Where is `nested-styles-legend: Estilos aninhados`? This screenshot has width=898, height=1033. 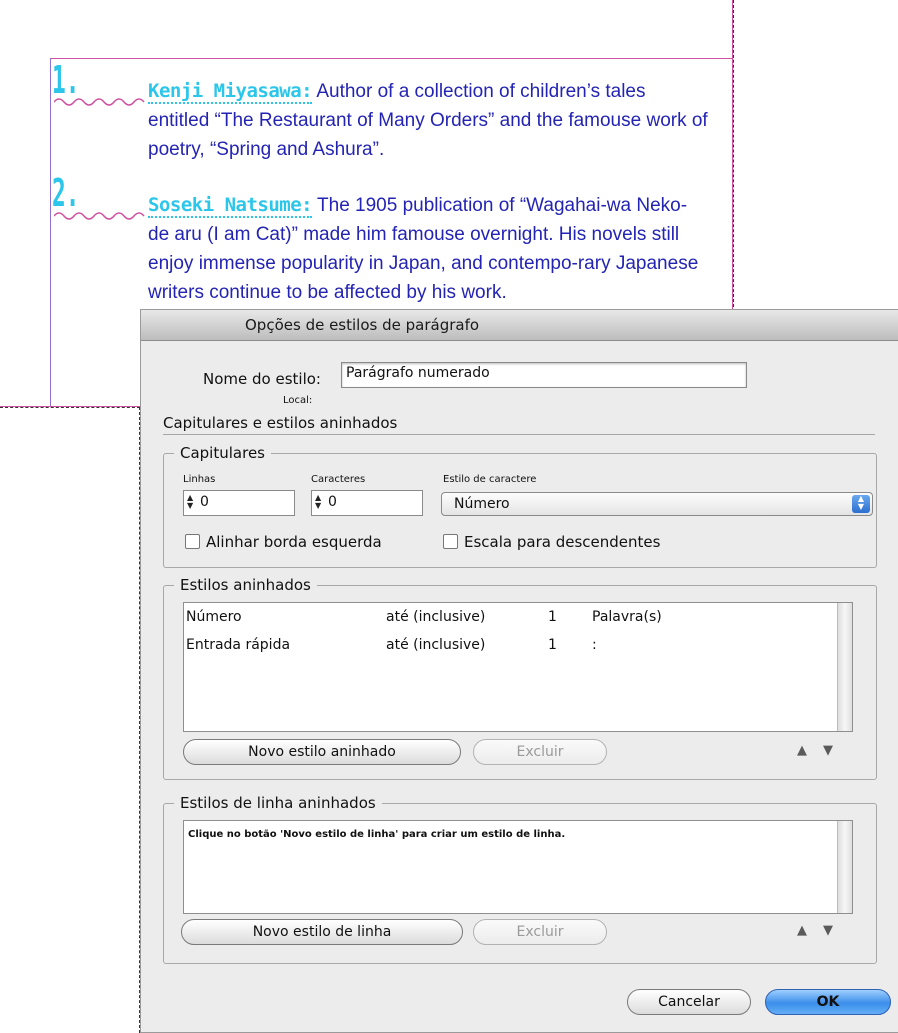 nested-styles-legend: Estilos aninhados is located at coordinates (245, 585).